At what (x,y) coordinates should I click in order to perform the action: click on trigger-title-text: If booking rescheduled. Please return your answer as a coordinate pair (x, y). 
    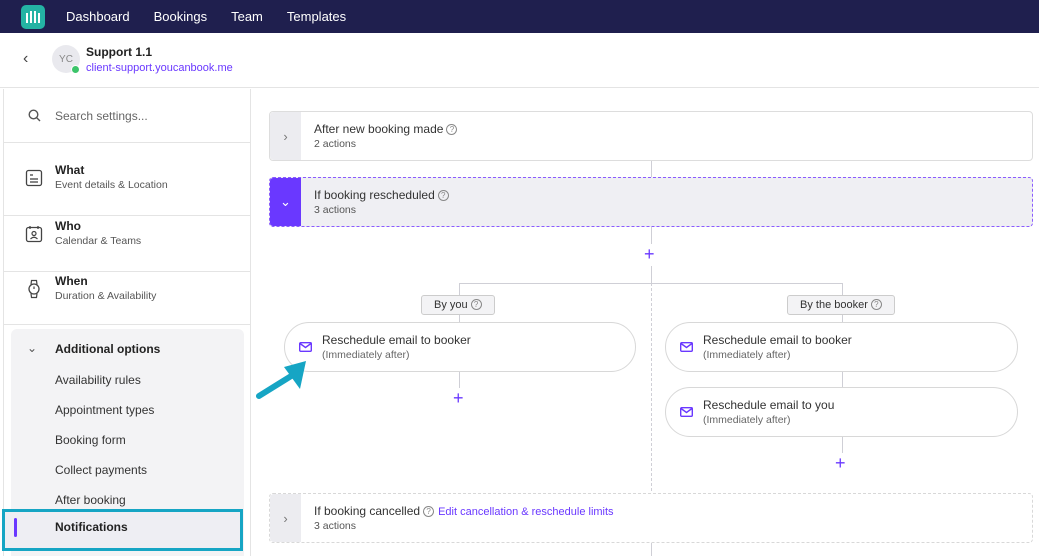
    Looking at the image, I should click on (374, 195).